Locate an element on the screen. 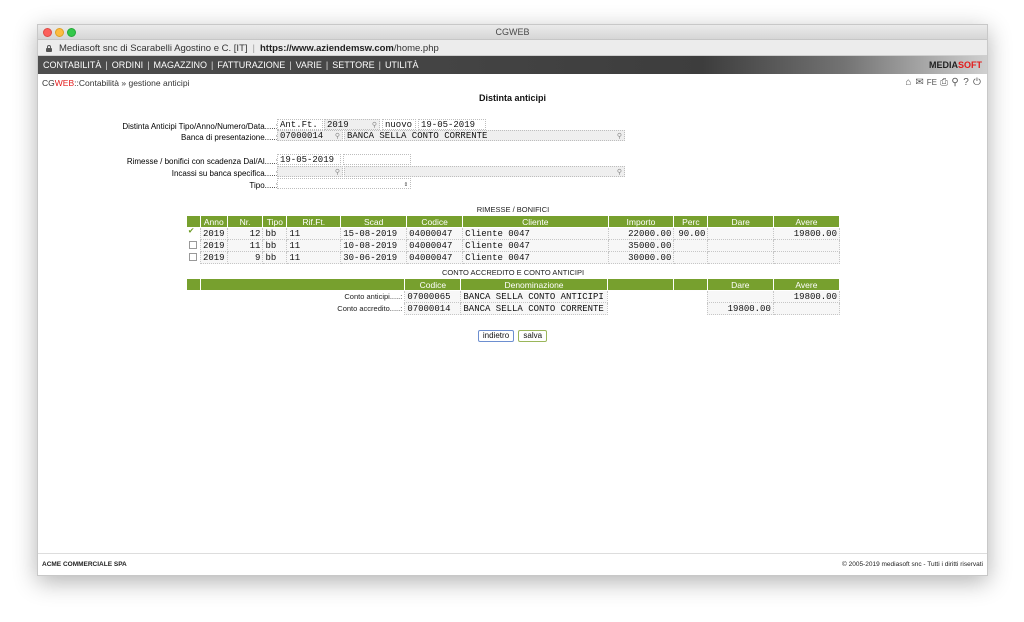 The height and width of the screenshot is (622, 1024). tipo-select: ⇕ is located at coordinates (344, 183).